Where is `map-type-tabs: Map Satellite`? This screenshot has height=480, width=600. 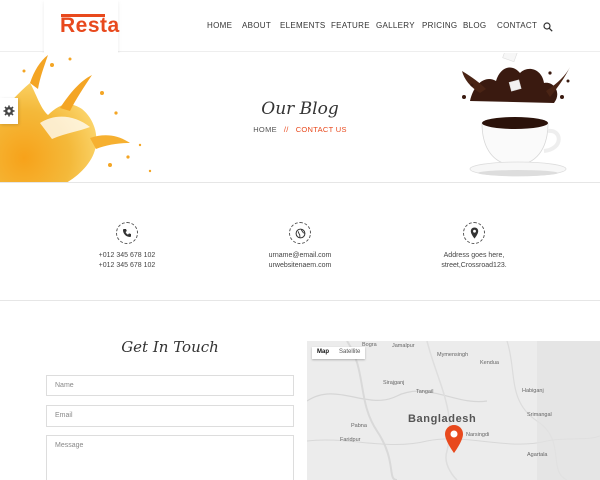
map-type-tabs: Map Satellite is located at coordinates (339, 353).